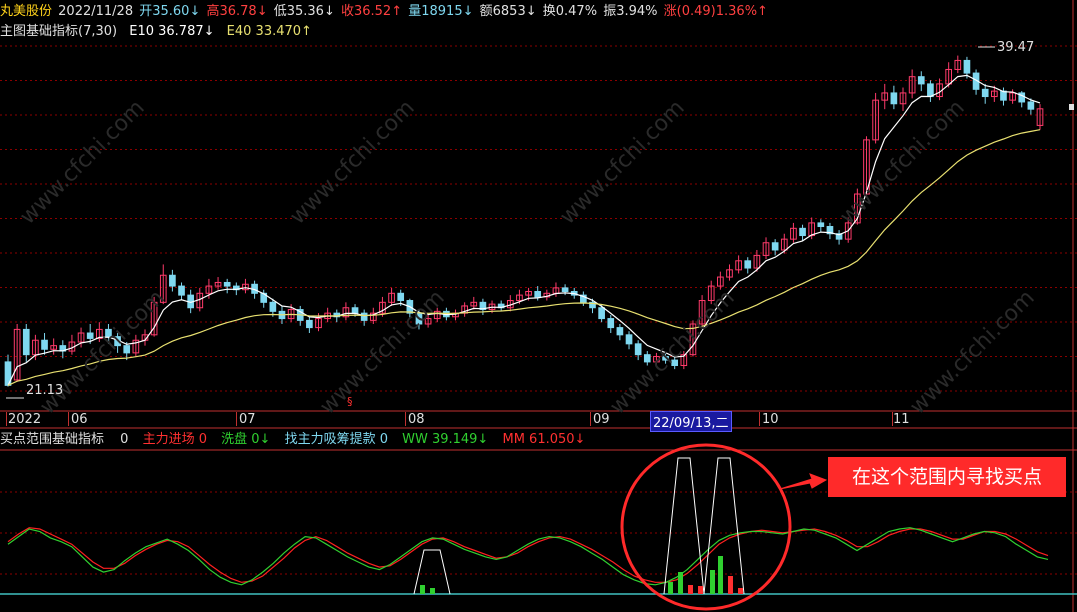 This screenshot has height=612, width=1077. What do you see at coordinates (174, 439) in the screenshot?
I see `sub-zljc: 主力进场 0` at bounding box center [174, 439].